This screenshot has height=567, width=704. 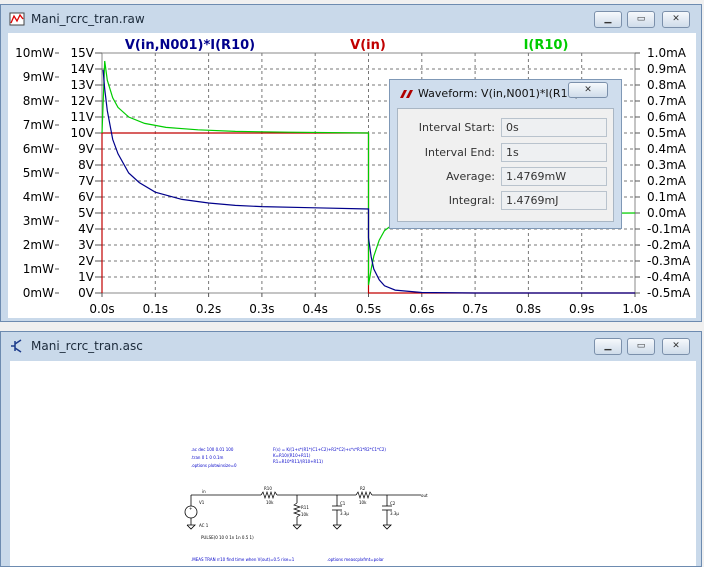 What do you see at coordinates (667, 53) in the screenshot?
I see `current-tick-label: 1.0mA` at bounding box center [667, 53].